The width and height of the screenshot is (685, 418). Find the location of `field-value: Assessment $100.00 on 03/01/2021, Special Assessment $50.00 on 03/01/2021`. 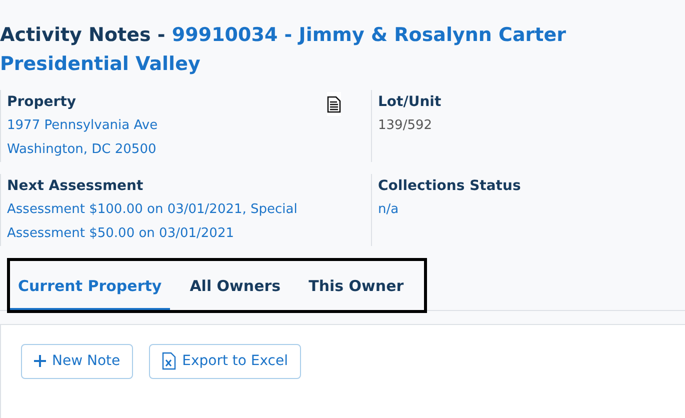

field-value: Assessment $100.00 on 03/01/2021, Special Assessment $50.00 on 03/01/2021 is located at coordinates (186, 222).